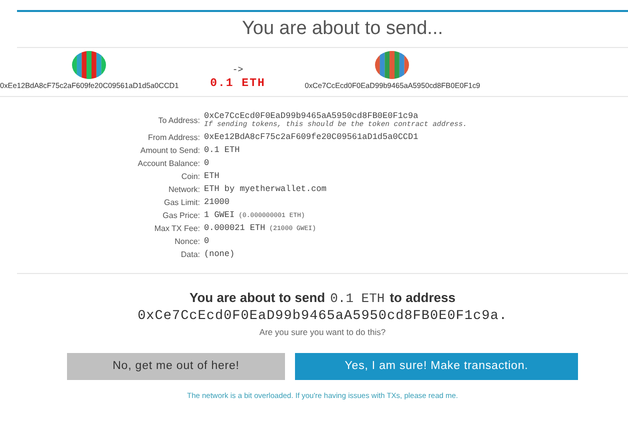  What do you see at coordinates (219, 254) in the screenshot?
I see `detail-value: (none)` at bounding box center [219, 254].